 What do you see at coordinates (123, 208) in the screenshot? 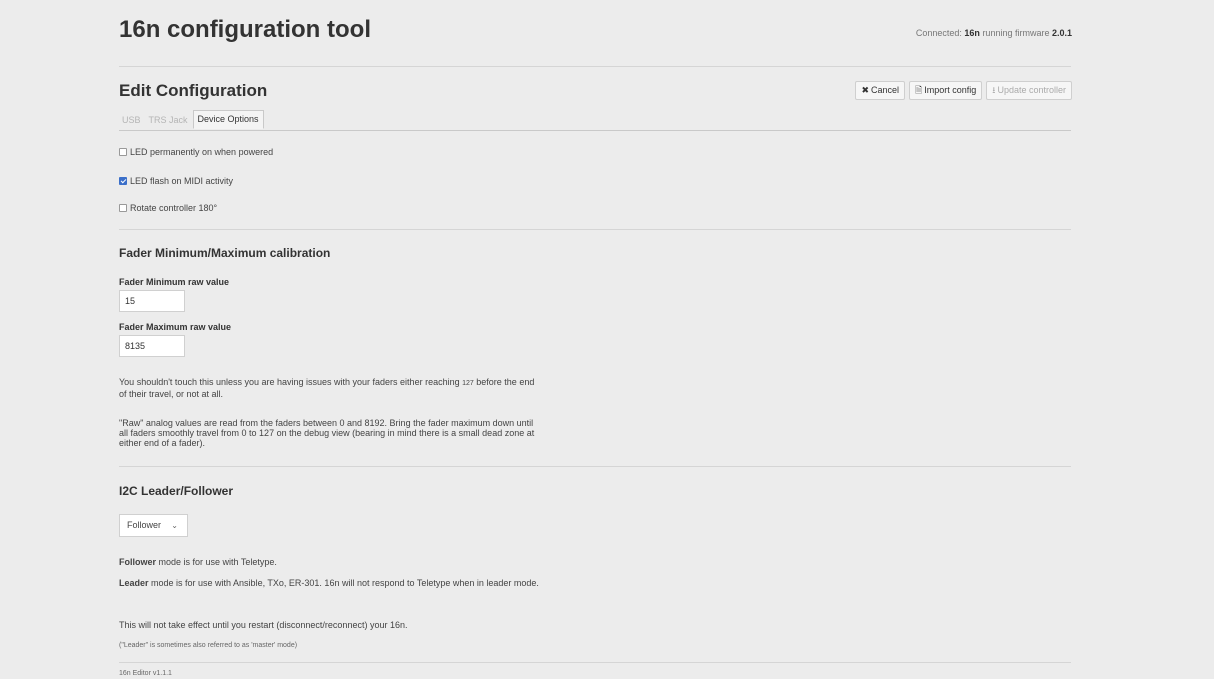
I see `rotate-checkbox` at bounding box center [123, 208].